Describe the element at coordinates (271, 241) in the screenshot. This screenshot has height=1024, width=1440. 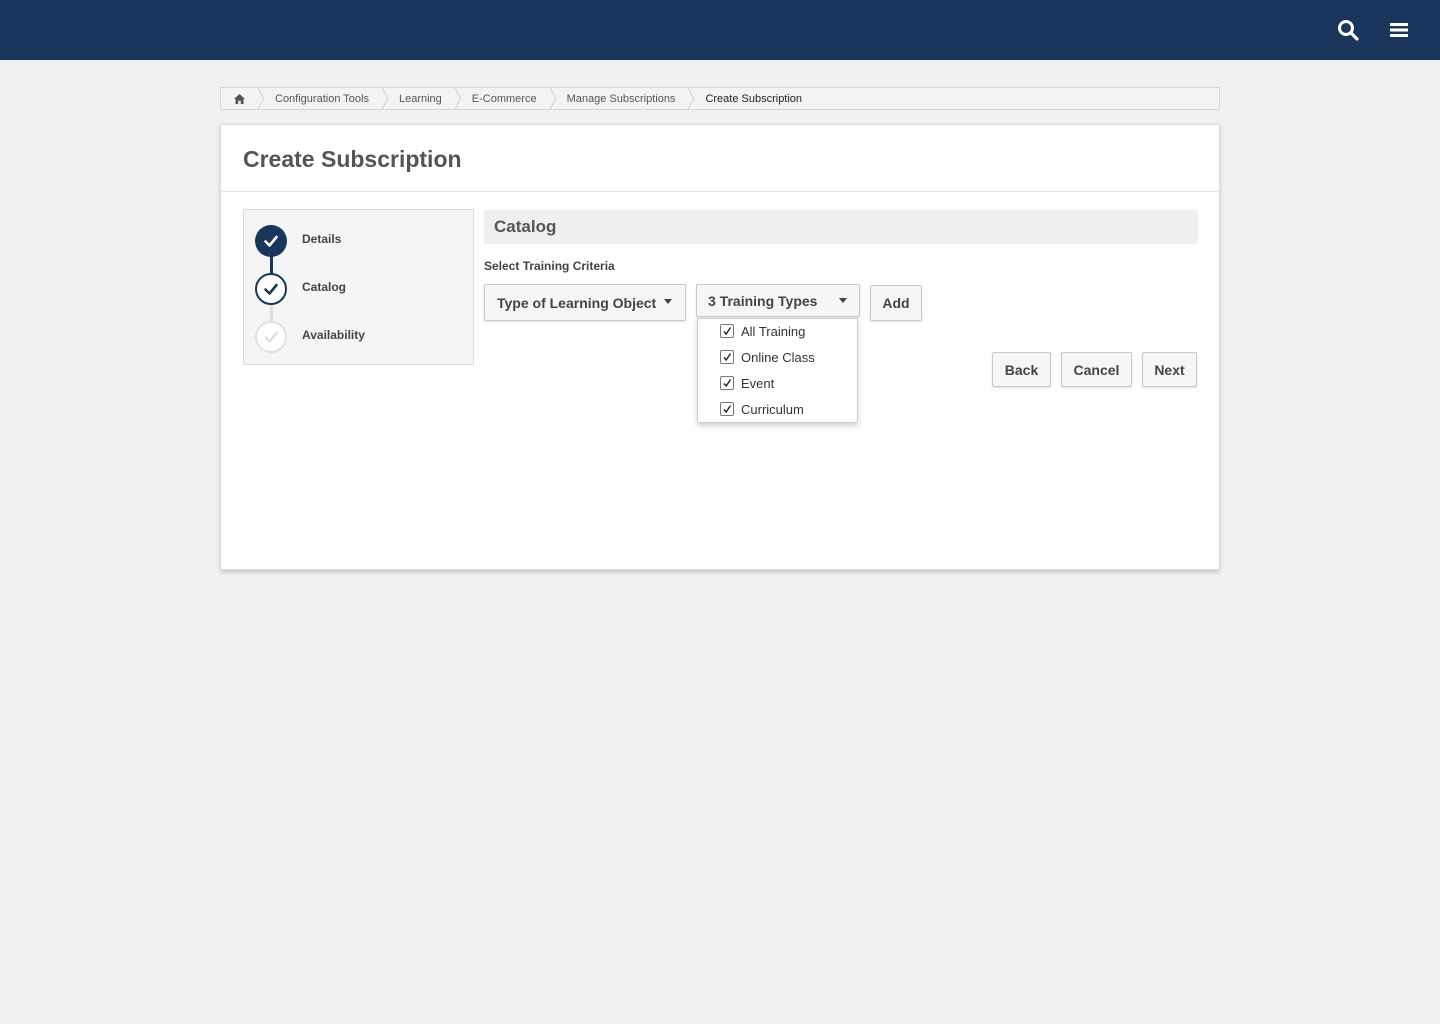
I see `step-completed-icon` at that location.